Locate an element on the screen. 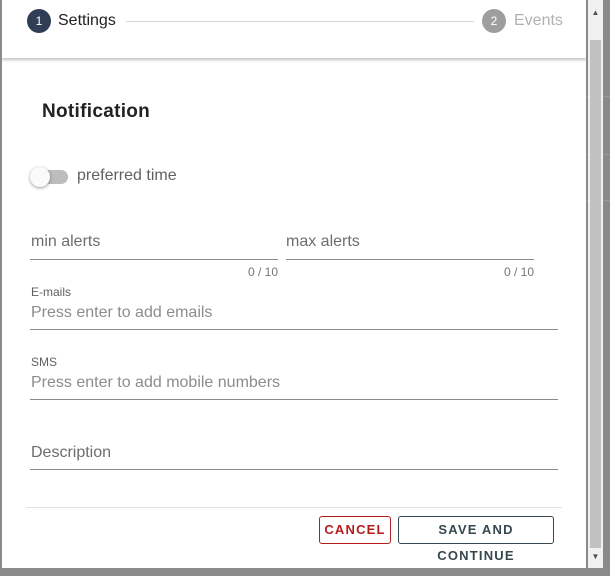  step-connector is located at coordinates (300, 21).